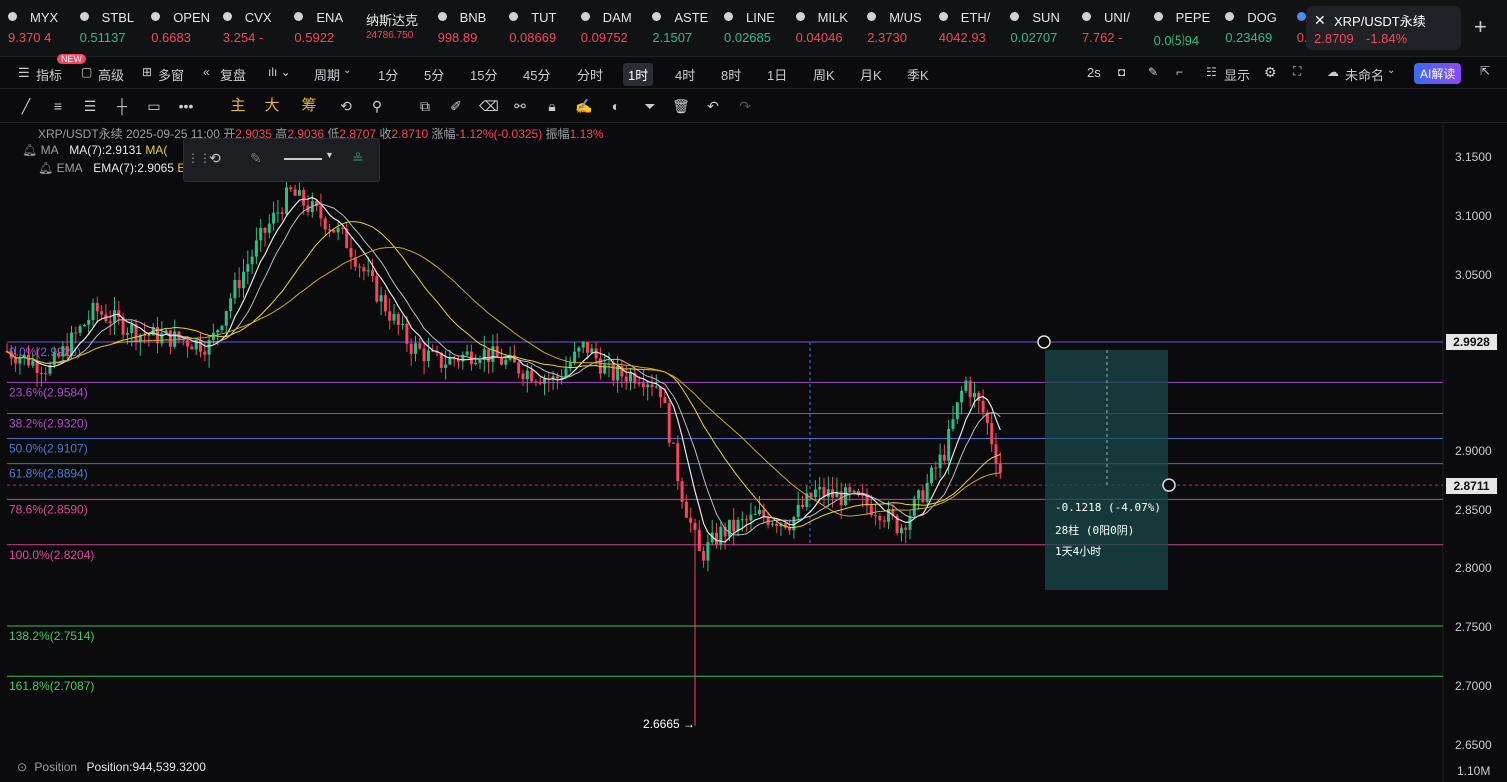  What do you see at coordinates (49, 74) in the screenshot?
I see `indicator-button: 指标` at bounding box center [49, 74].